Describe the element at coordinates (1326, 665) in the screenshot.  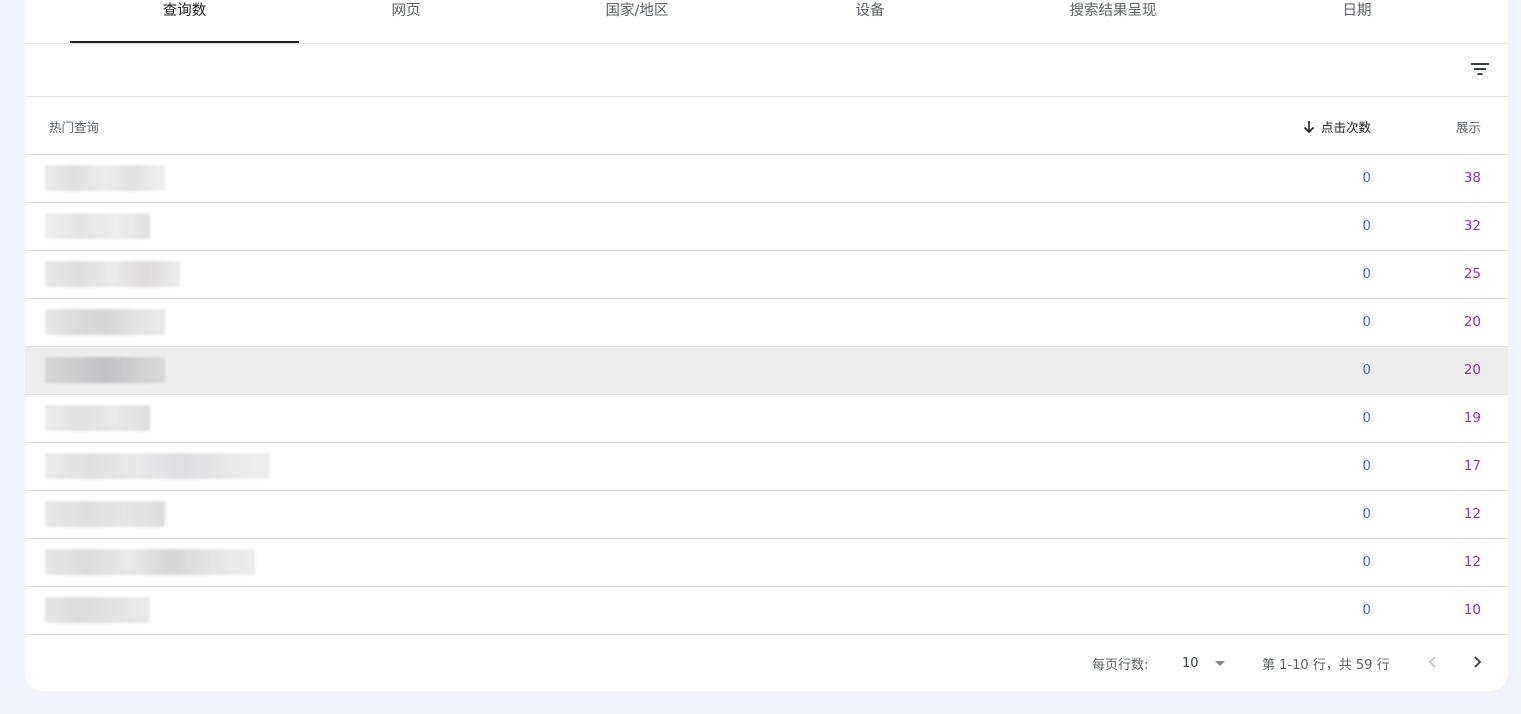
I see `pagination-range: 第 1-10 行，共 59 行` at that location.